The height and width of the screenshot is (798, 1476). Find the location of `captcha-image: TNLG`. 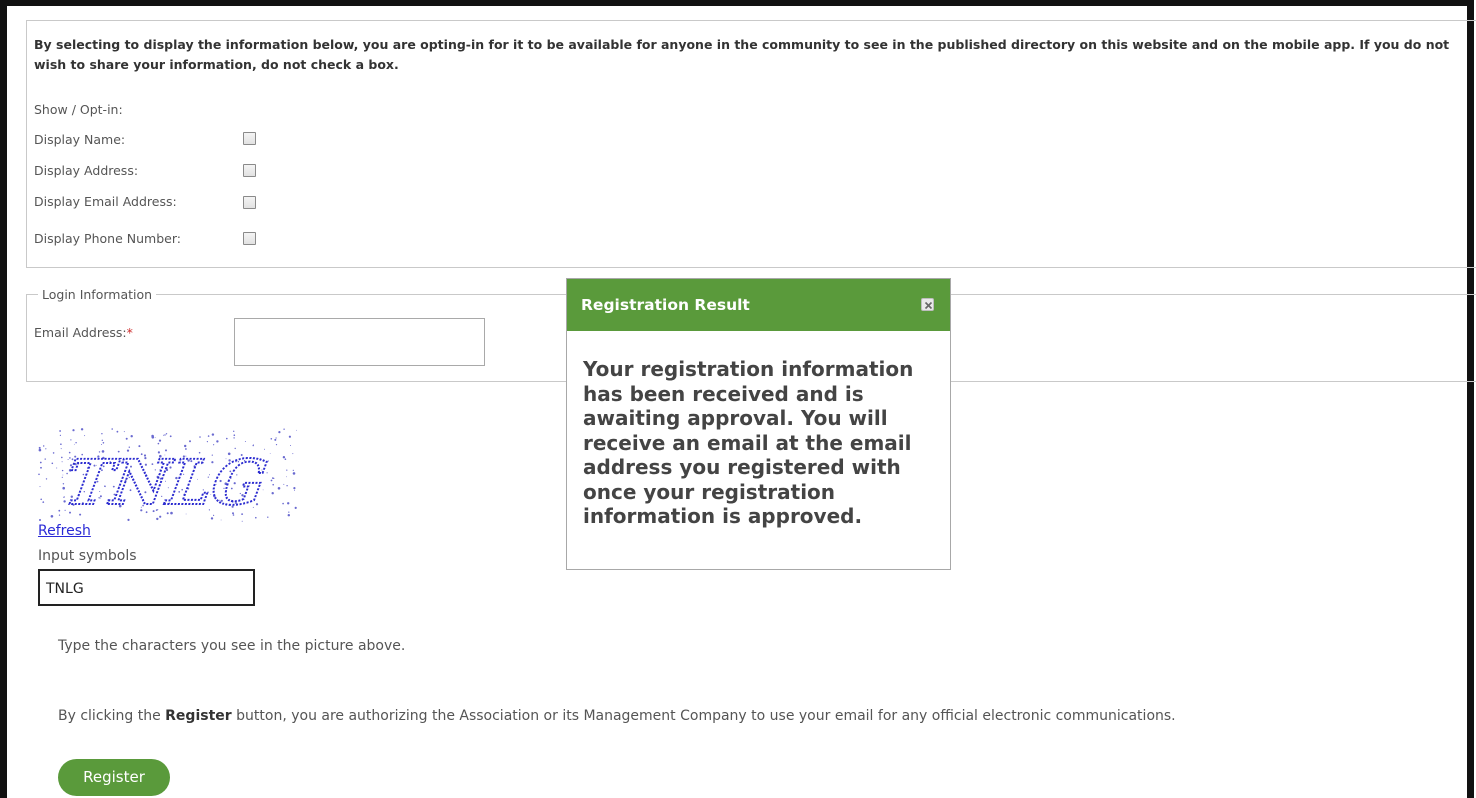

captcha-image: TNLG is located at coordinates (168, 475).